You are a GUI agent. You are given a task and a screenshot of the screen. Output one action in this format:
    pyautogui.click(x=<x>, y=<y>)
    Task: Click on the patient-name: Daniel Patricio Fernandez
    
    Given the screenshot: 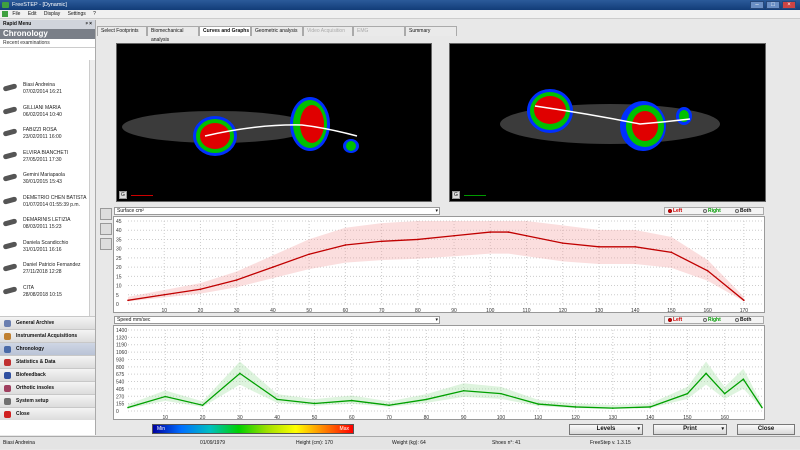 What is the action you would take?
    pyautogui.click(x=52, y=265)
    